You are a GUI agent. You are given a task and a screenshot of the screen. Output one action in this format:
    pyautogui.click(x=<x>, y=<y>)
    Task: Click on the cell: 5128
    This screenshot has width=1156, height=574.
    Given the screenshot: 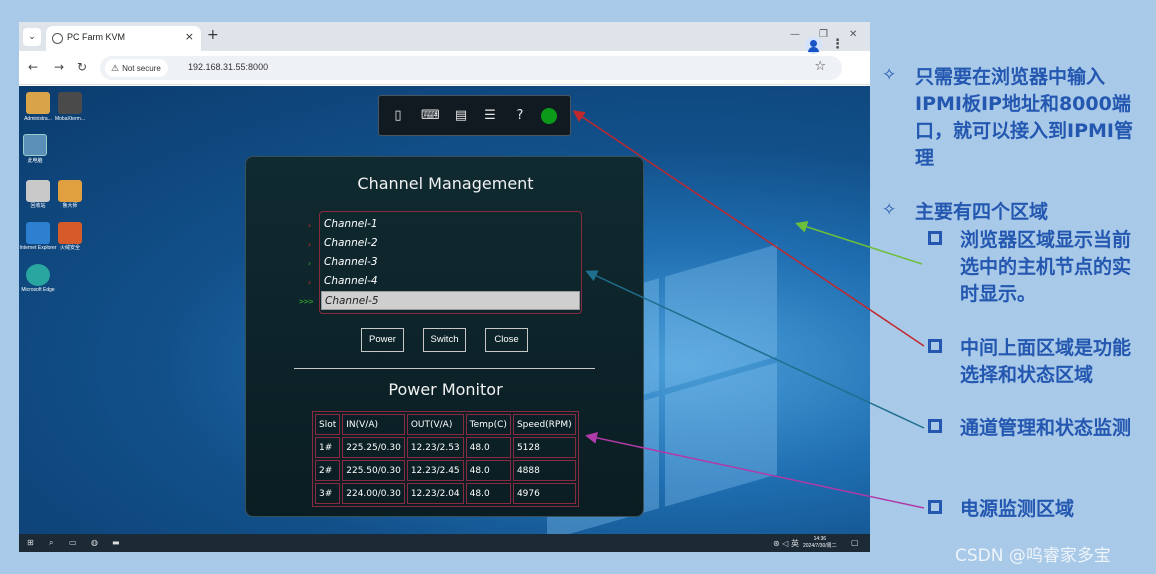 What is the action you would take?
    pyautogui.click(x=544, y=447)
    